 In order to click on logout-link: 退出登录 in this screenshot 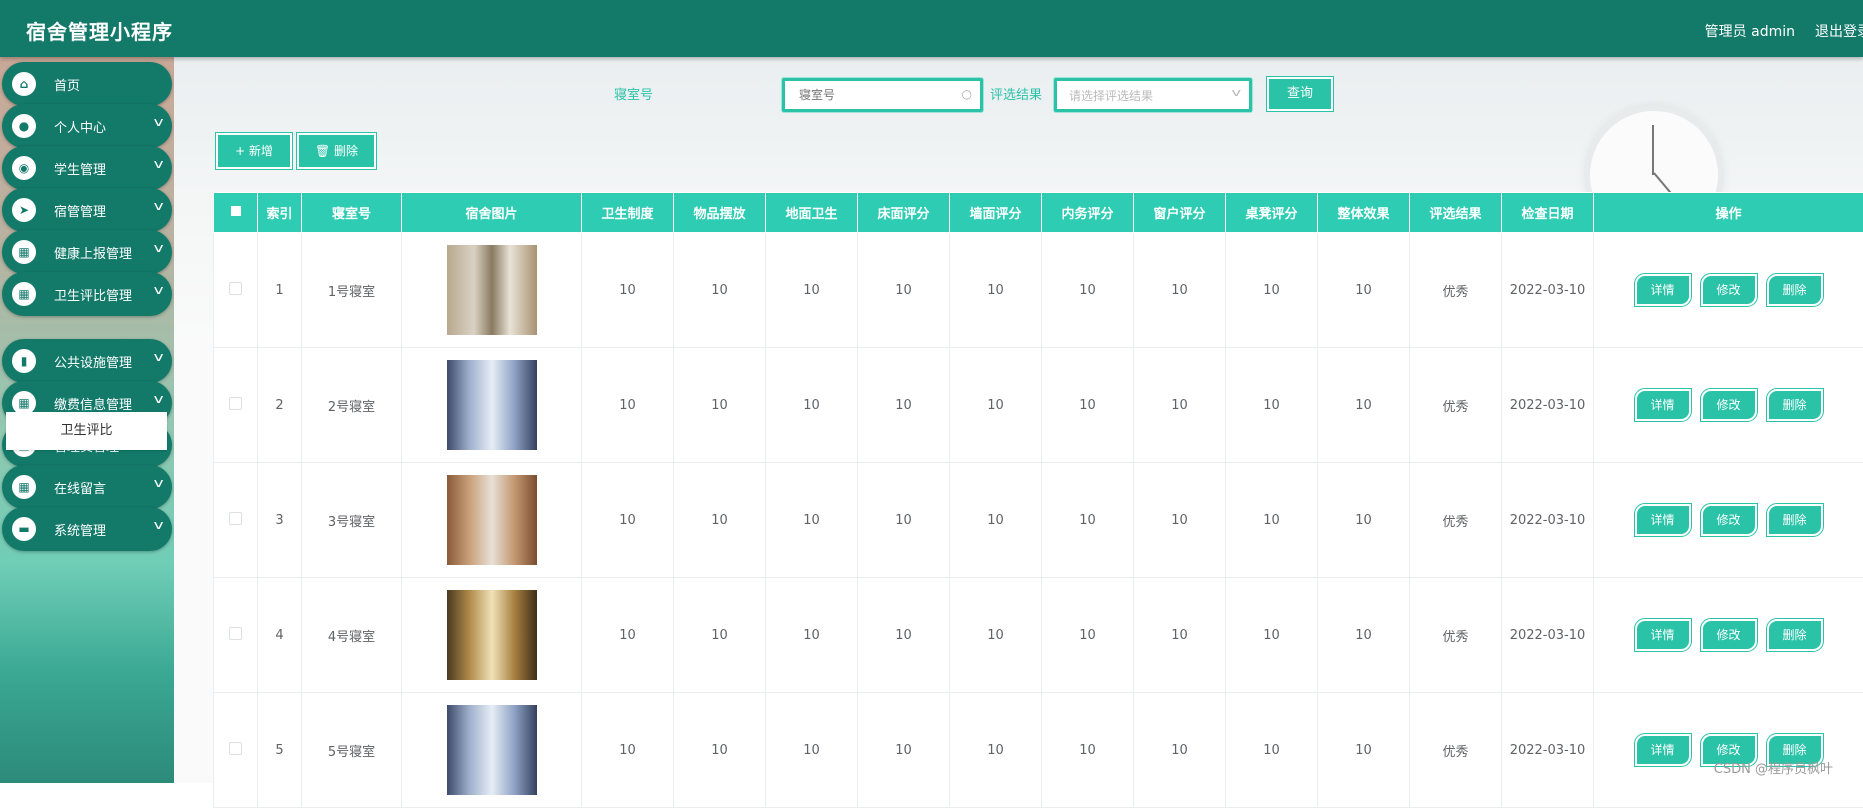, I will do `click(1839, 31)`.